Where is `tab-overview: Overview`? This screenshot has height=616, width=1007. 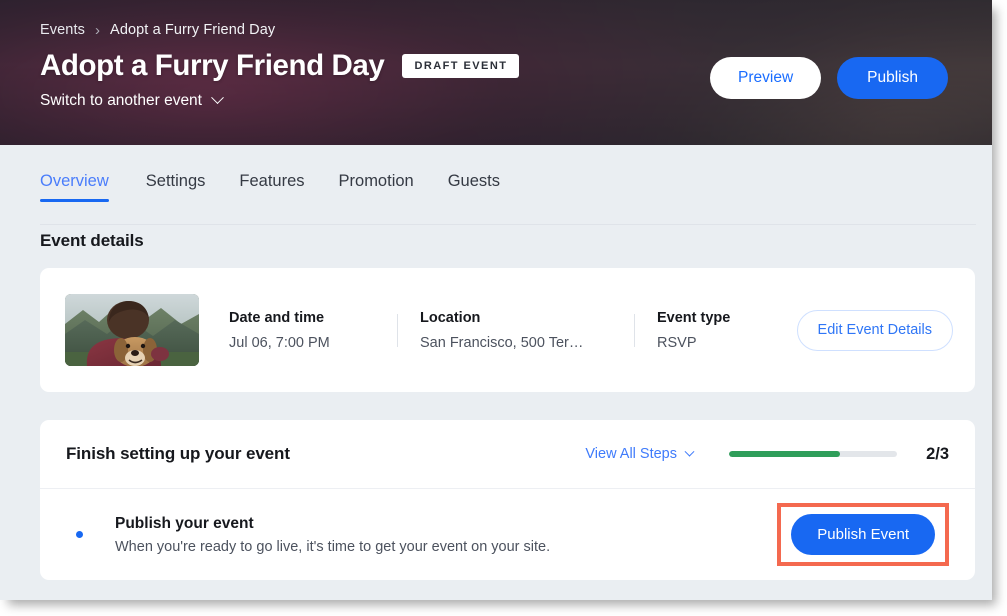 tab-overview: Overview is located at coordinates (84, 173).